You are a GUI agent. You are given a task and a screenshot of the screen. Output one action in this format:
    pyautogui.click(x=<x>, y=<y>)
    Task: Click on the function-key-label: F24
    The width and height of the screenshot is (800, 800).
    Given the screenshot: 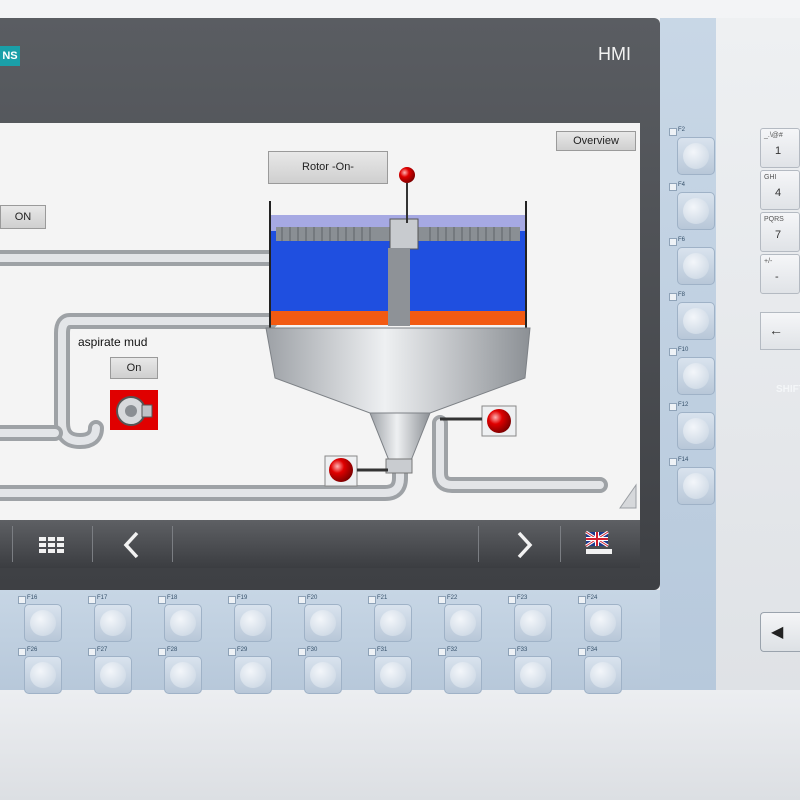 What is the action you would take?
    pyautogui.click(x=592, y=598)
    